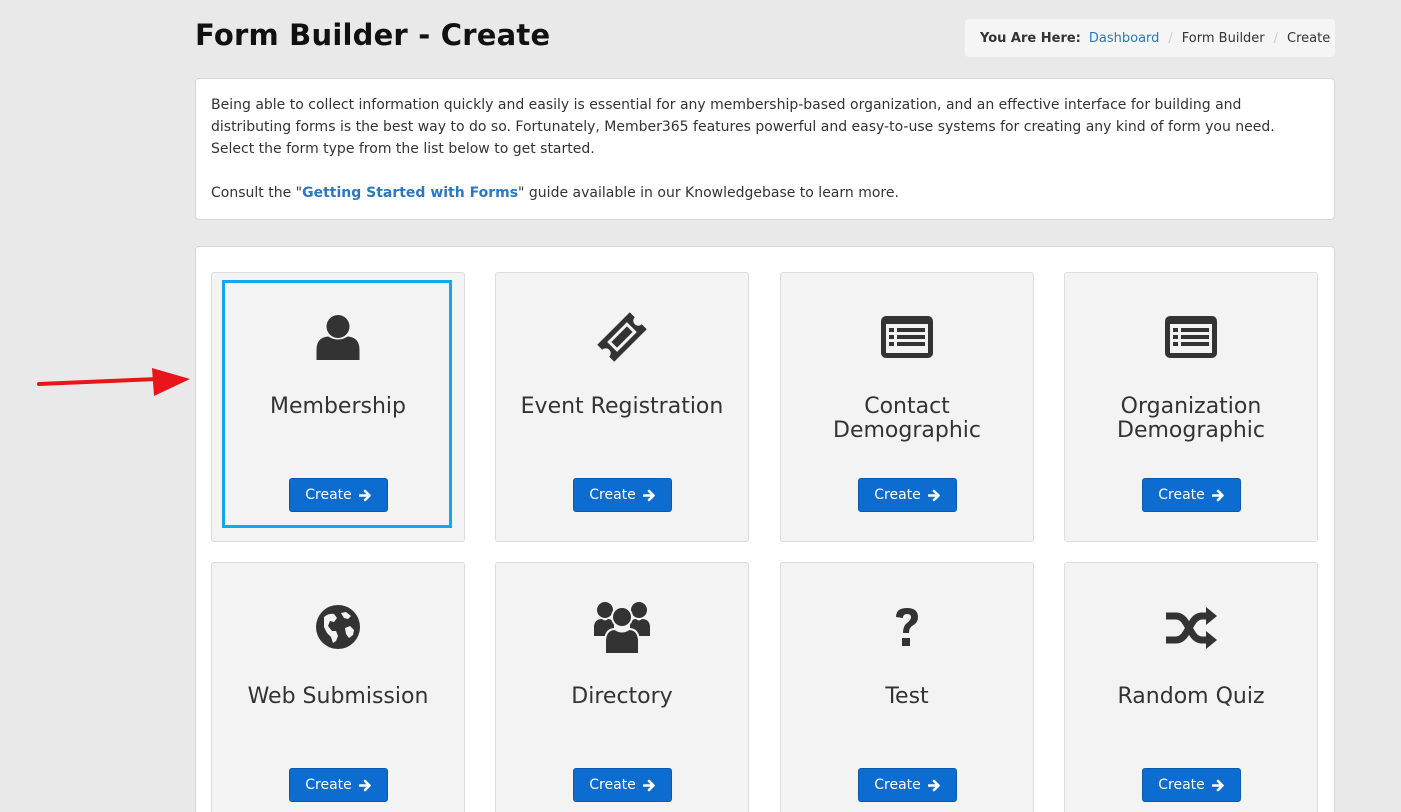 Image resolution: width=1401 pixels, height=812 pixels. Describe the element at coordinates (1030, 38) in the screenshot. I see `breadcrumb-lead: You Are Here:` at that location.